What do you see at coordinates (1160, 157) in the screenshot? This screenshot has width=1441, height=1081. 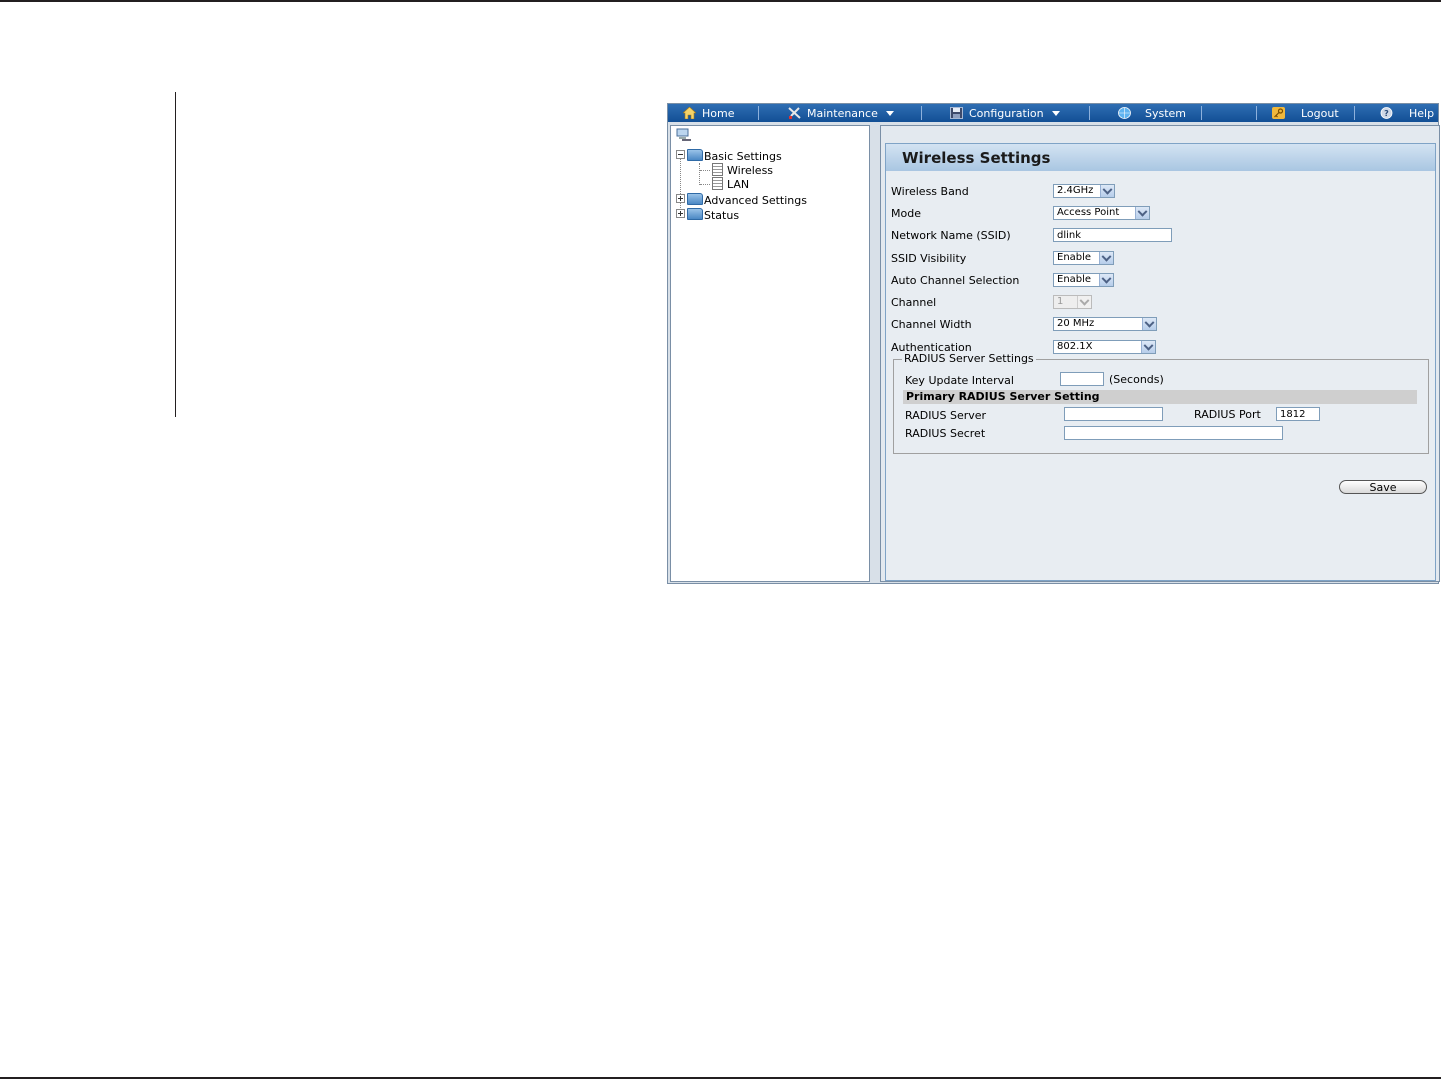 I see `panel-header: Wireless Settings` at bounding box center [1160, 157].